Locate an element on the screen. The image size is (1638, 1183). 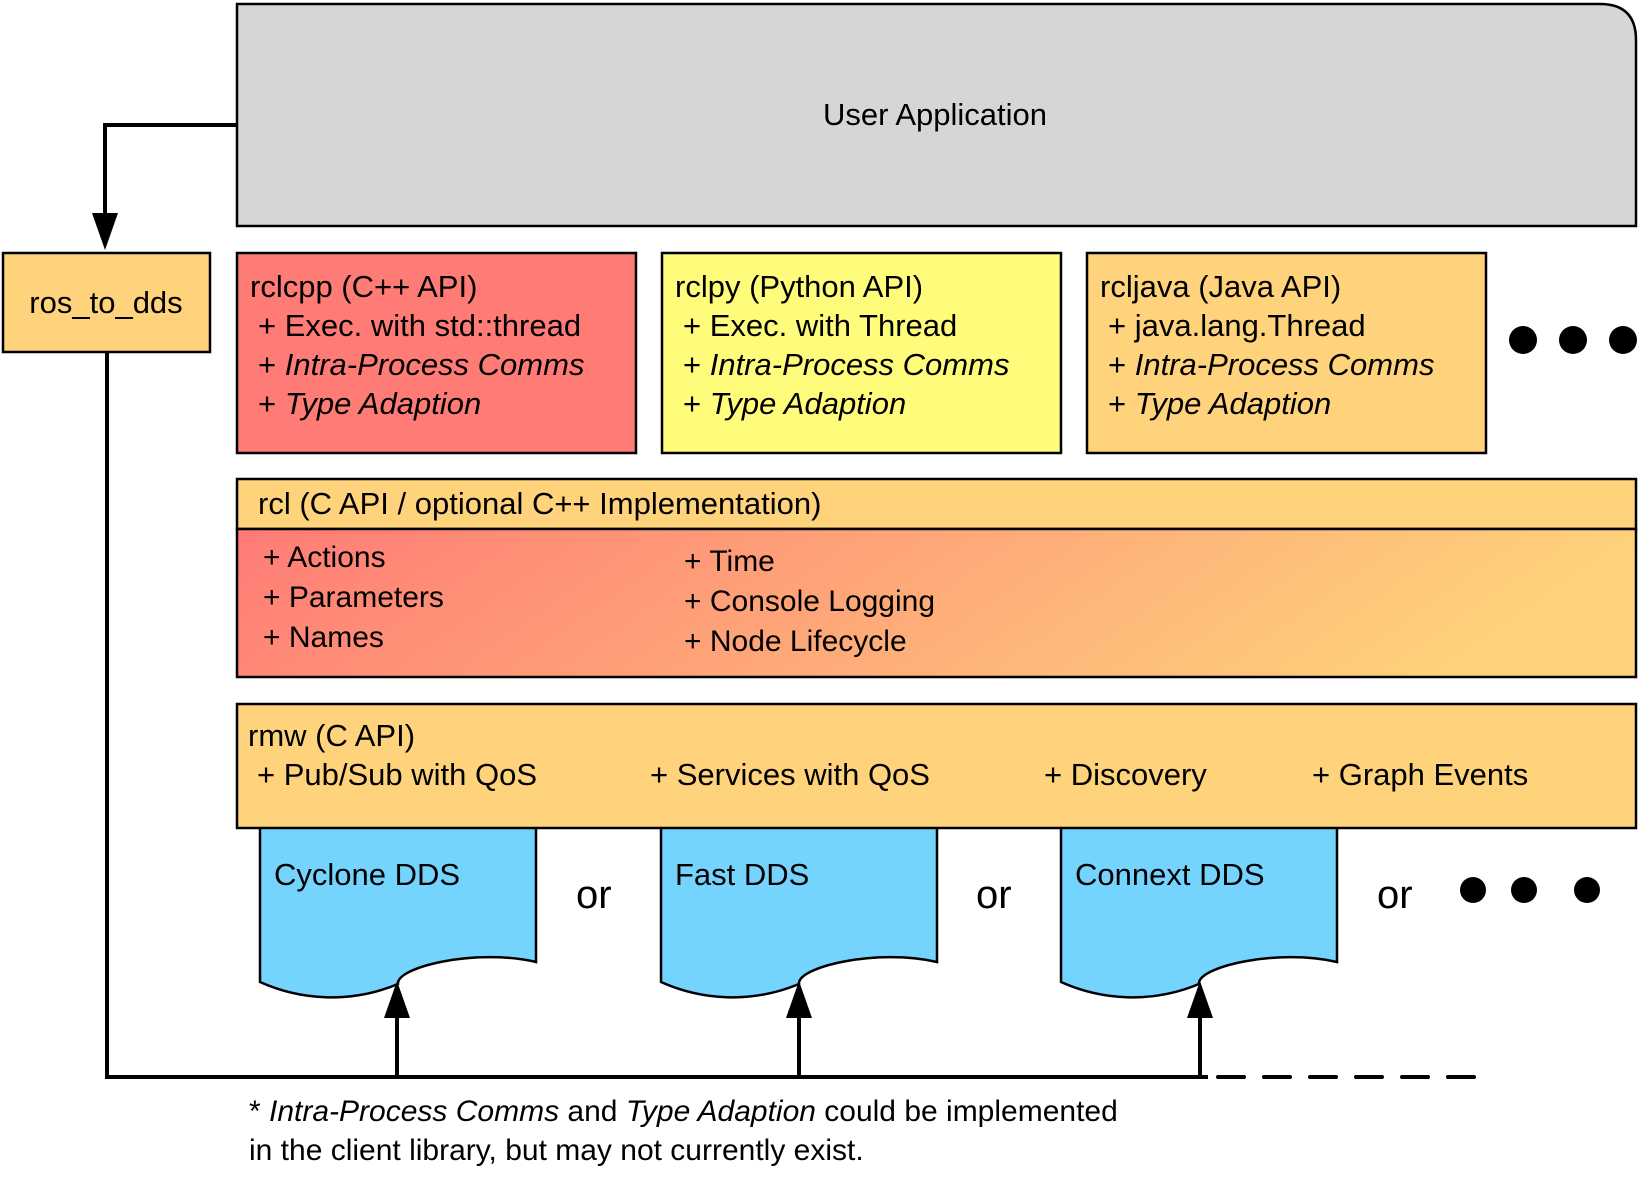
rmw-item-graph-events: + Graph Events is located at coordinates (1420, 774).